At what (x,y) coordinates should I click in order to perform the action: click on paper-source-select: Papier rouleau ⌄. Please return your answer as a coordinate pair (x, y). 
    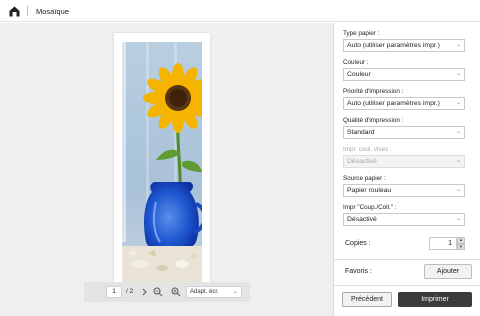
    Looking at the image, I should click on (404, 190).